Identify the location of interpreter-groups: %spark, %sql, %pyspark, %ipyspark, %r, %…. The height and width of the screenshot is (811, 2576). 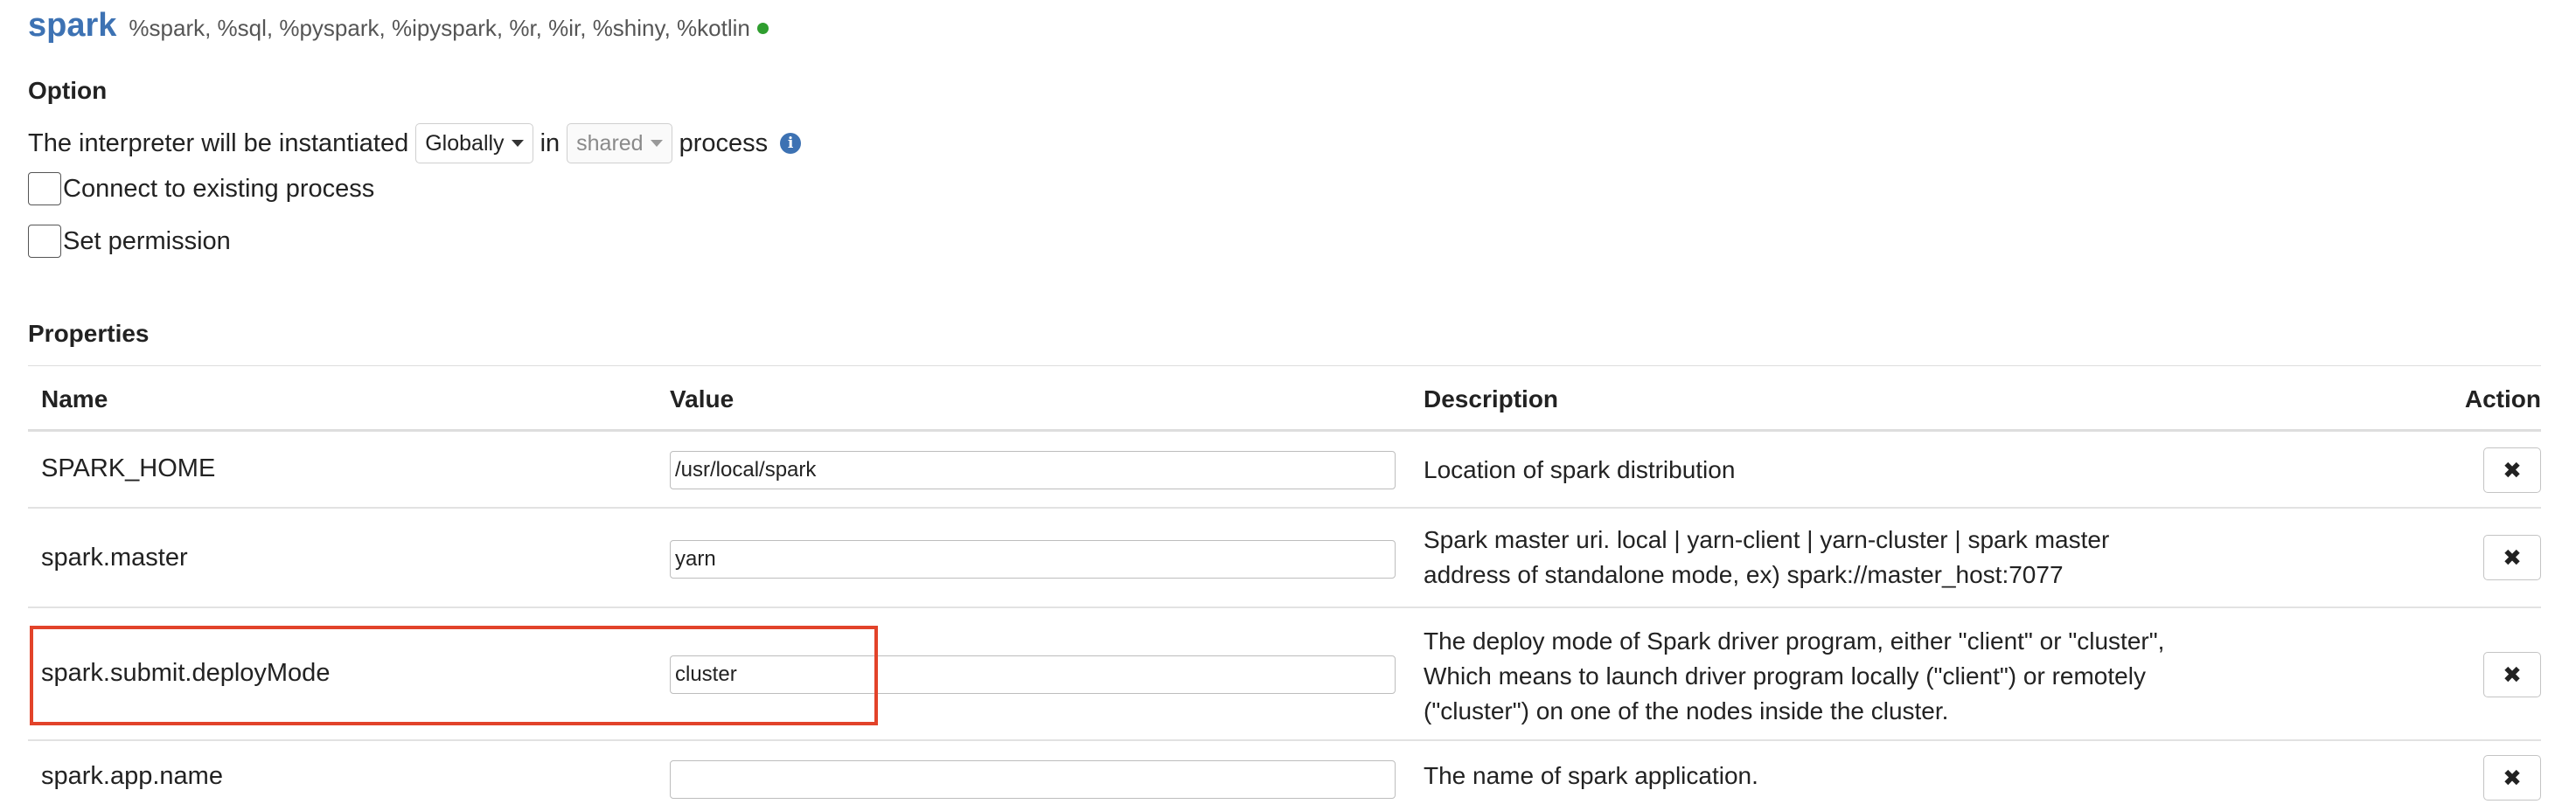
(439, 28).